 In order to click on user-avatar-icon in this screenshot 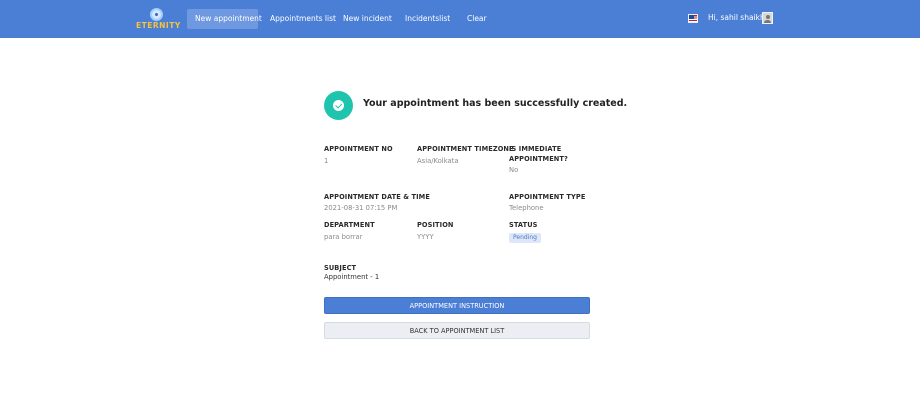, I will do `click(767, 18)`.